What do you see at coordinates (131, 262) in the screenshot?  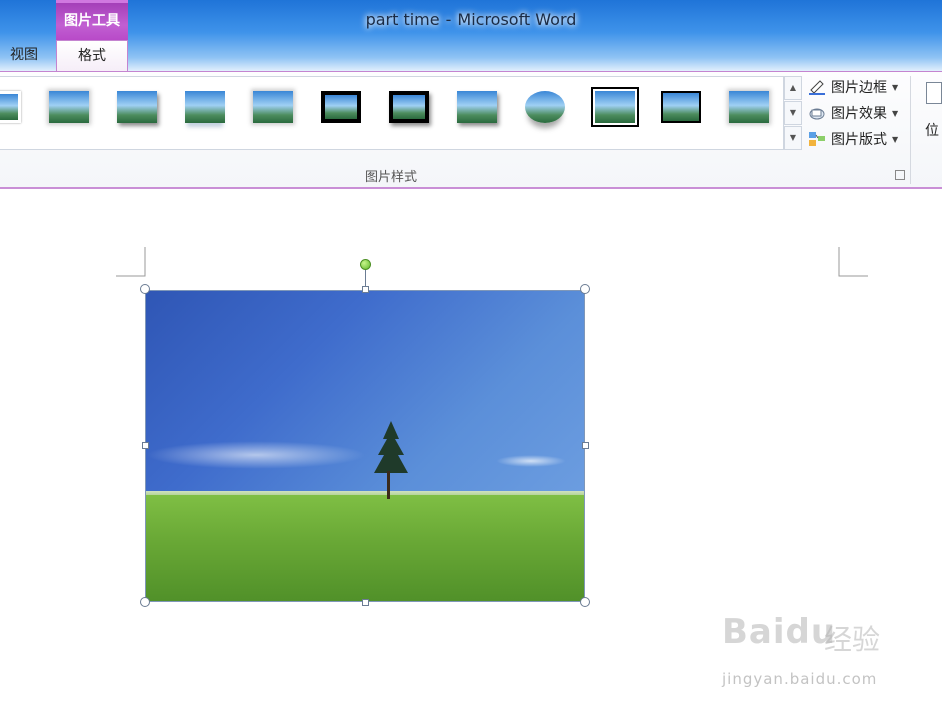 I see `margin-mark-left` at bounding box center [131, 262].